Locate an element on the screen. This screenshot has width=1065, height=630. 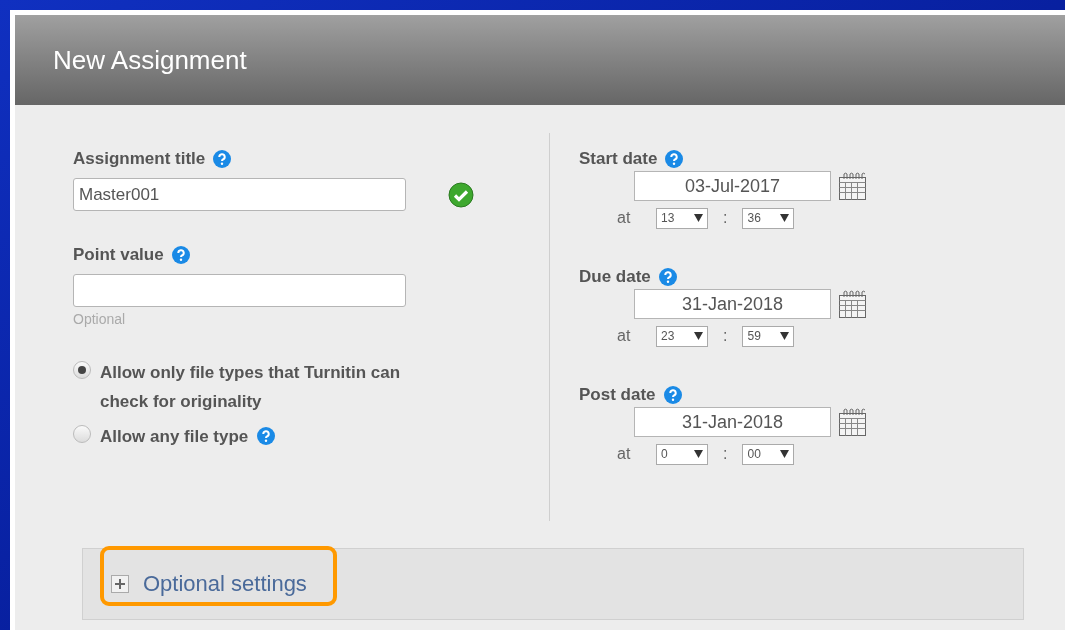
time-dropdown: 23 is located at coordinates (682, 336).